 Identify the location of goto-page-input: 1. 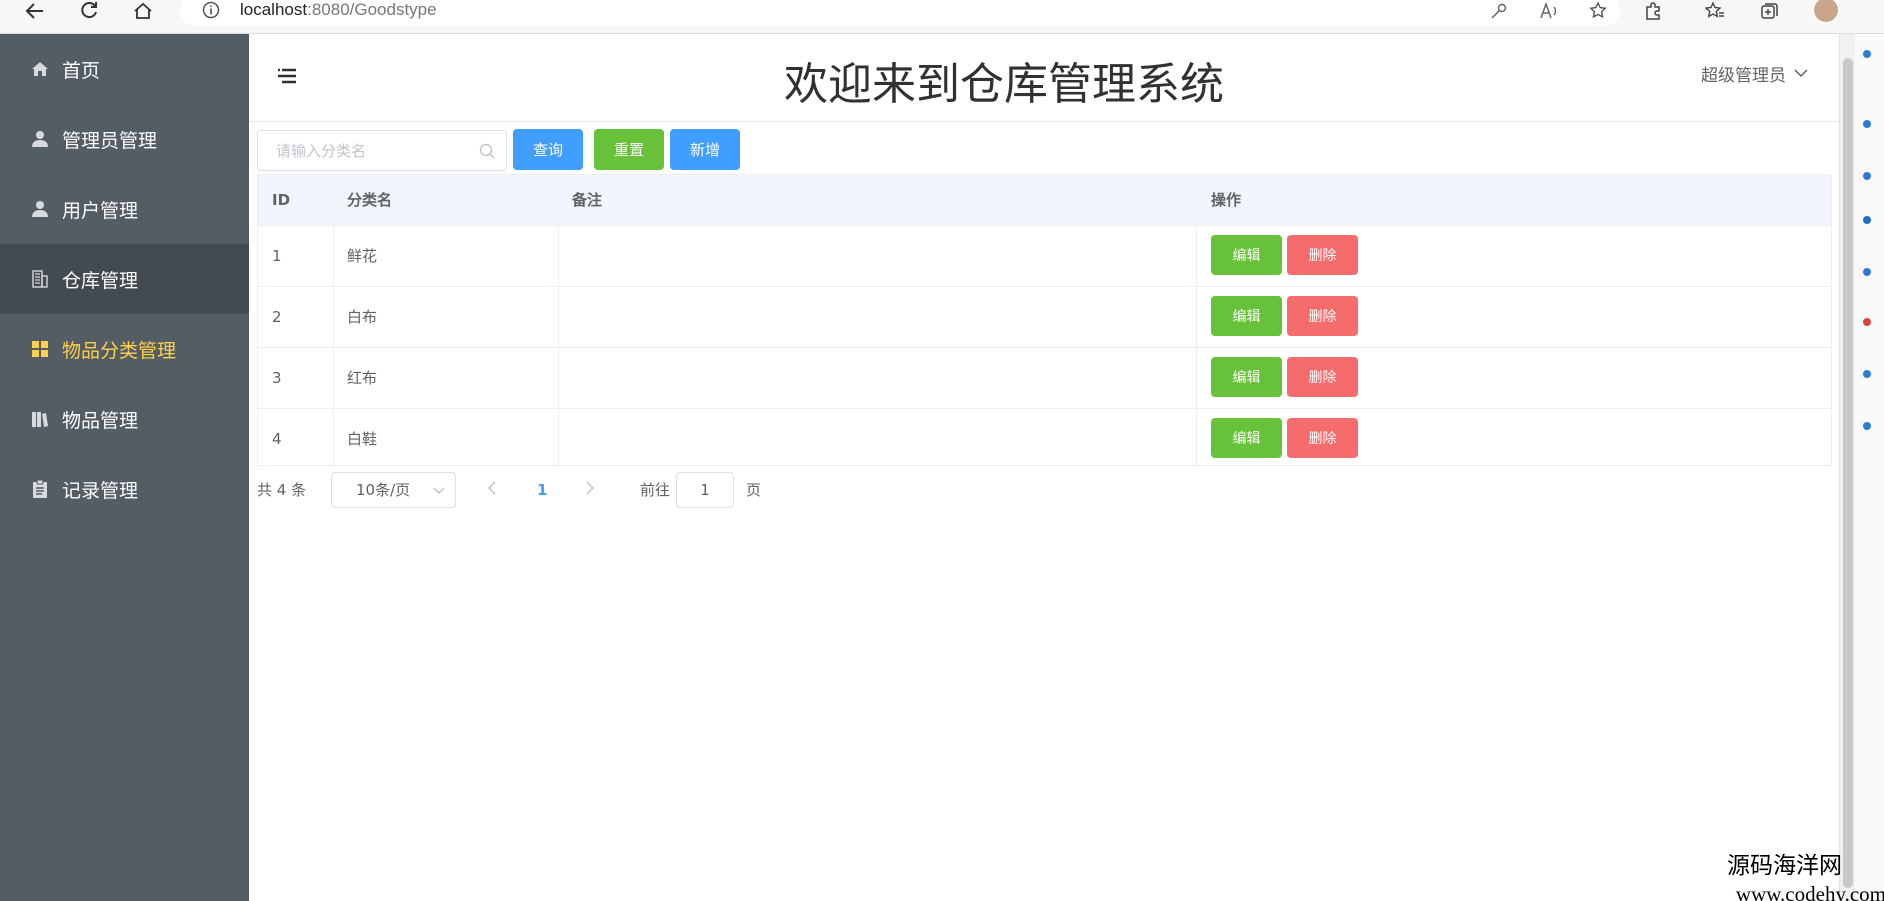
(705, 490).